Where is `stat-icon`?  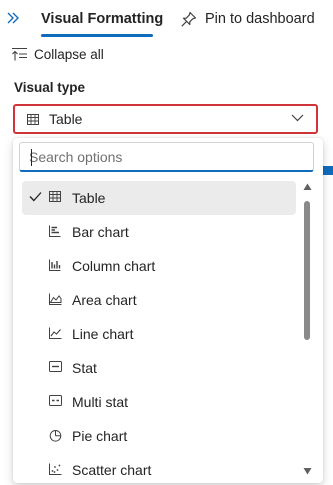 stat-icon is located at coordinates (55, 366).